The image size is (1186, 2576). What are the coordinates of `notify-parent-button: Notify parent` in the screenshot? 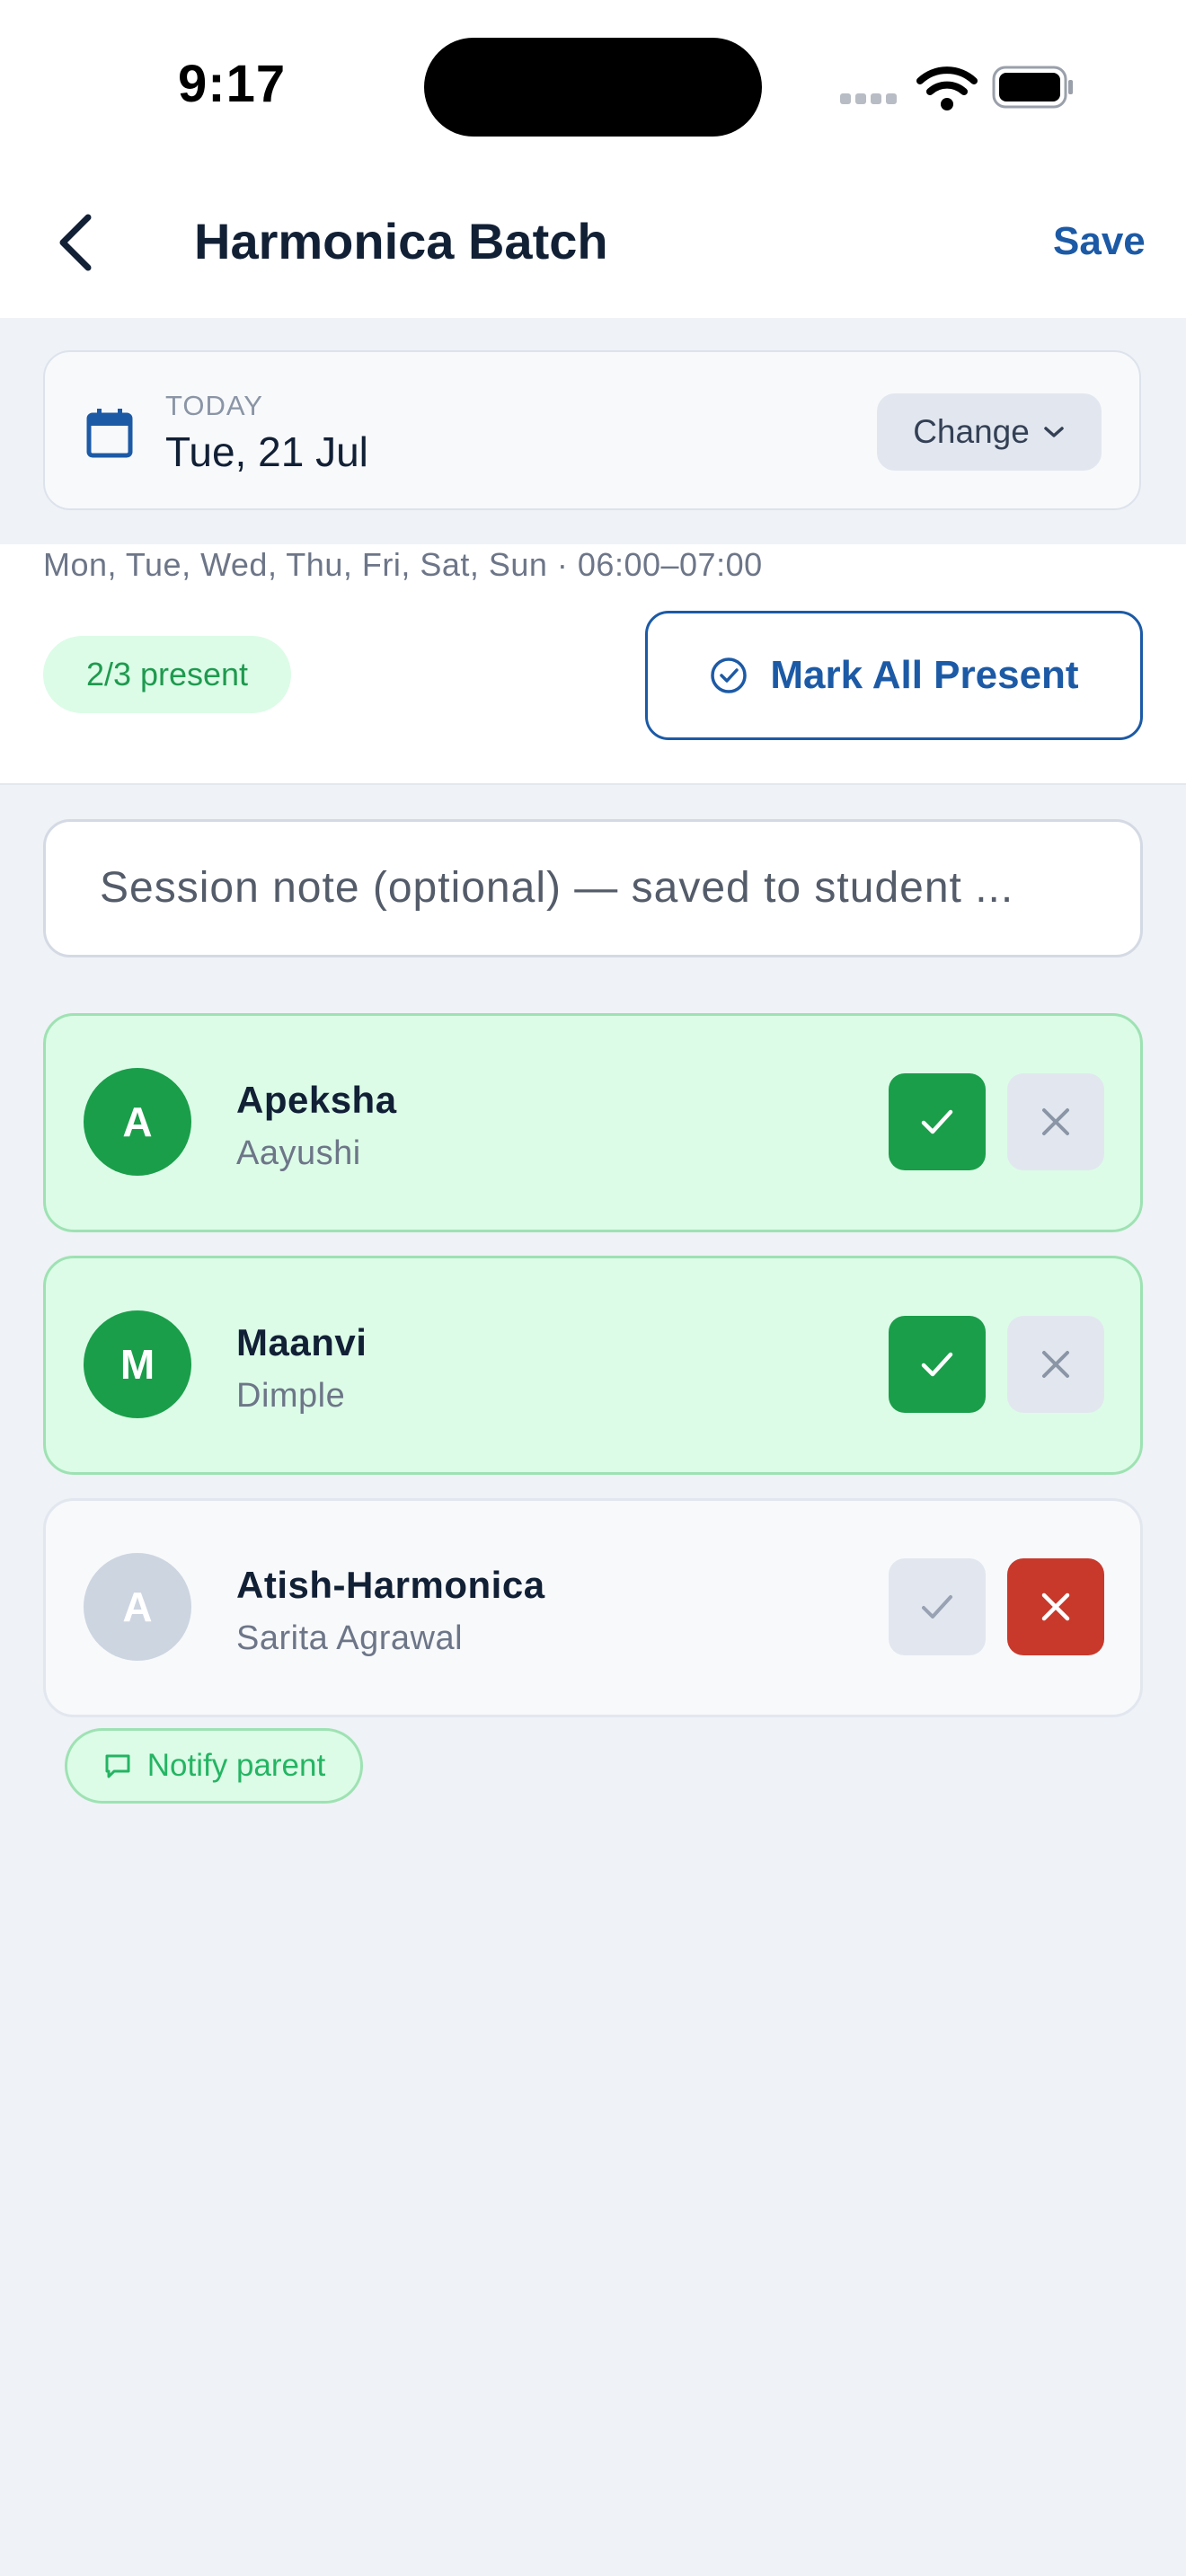 It's located at (214, 1766).